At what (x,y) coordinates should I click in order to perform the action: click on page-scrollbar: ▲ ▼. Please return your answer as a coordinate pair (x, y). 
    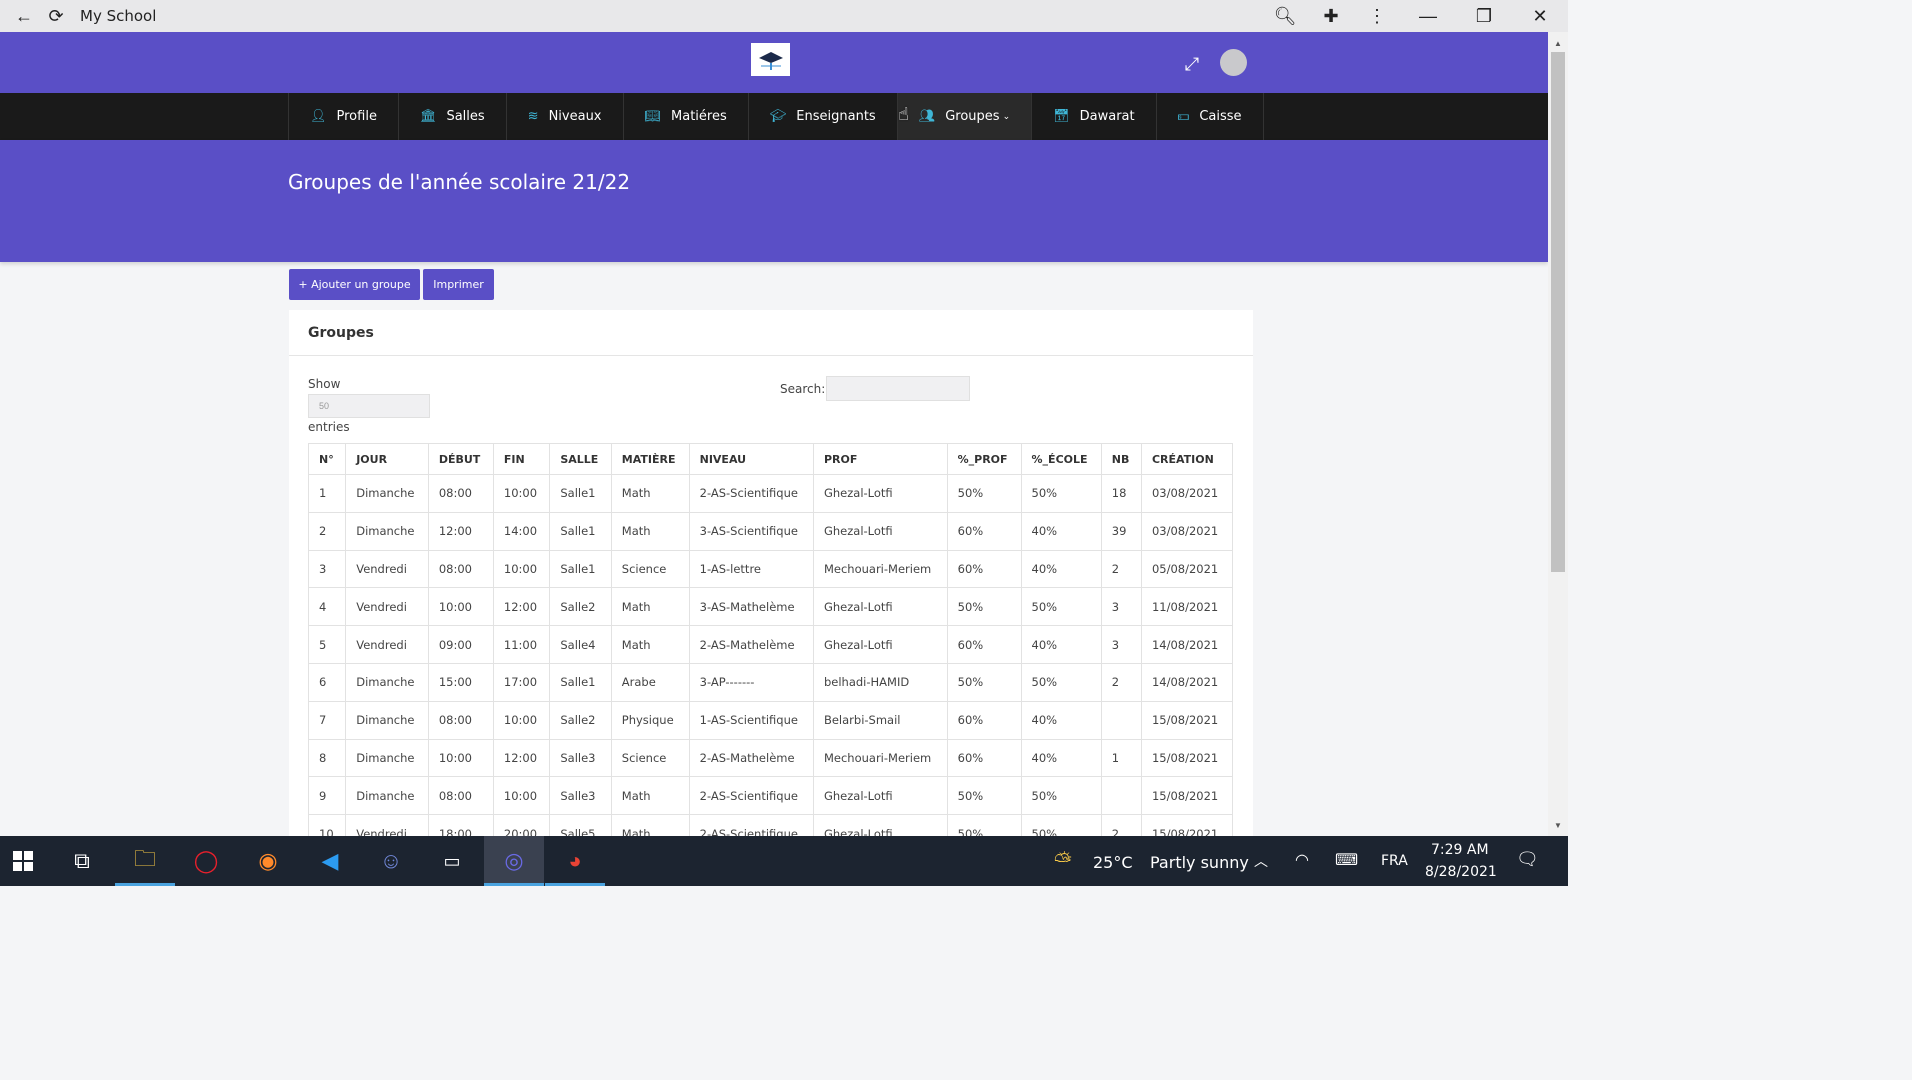
    Looking at the image, I should click on (1558, 434).